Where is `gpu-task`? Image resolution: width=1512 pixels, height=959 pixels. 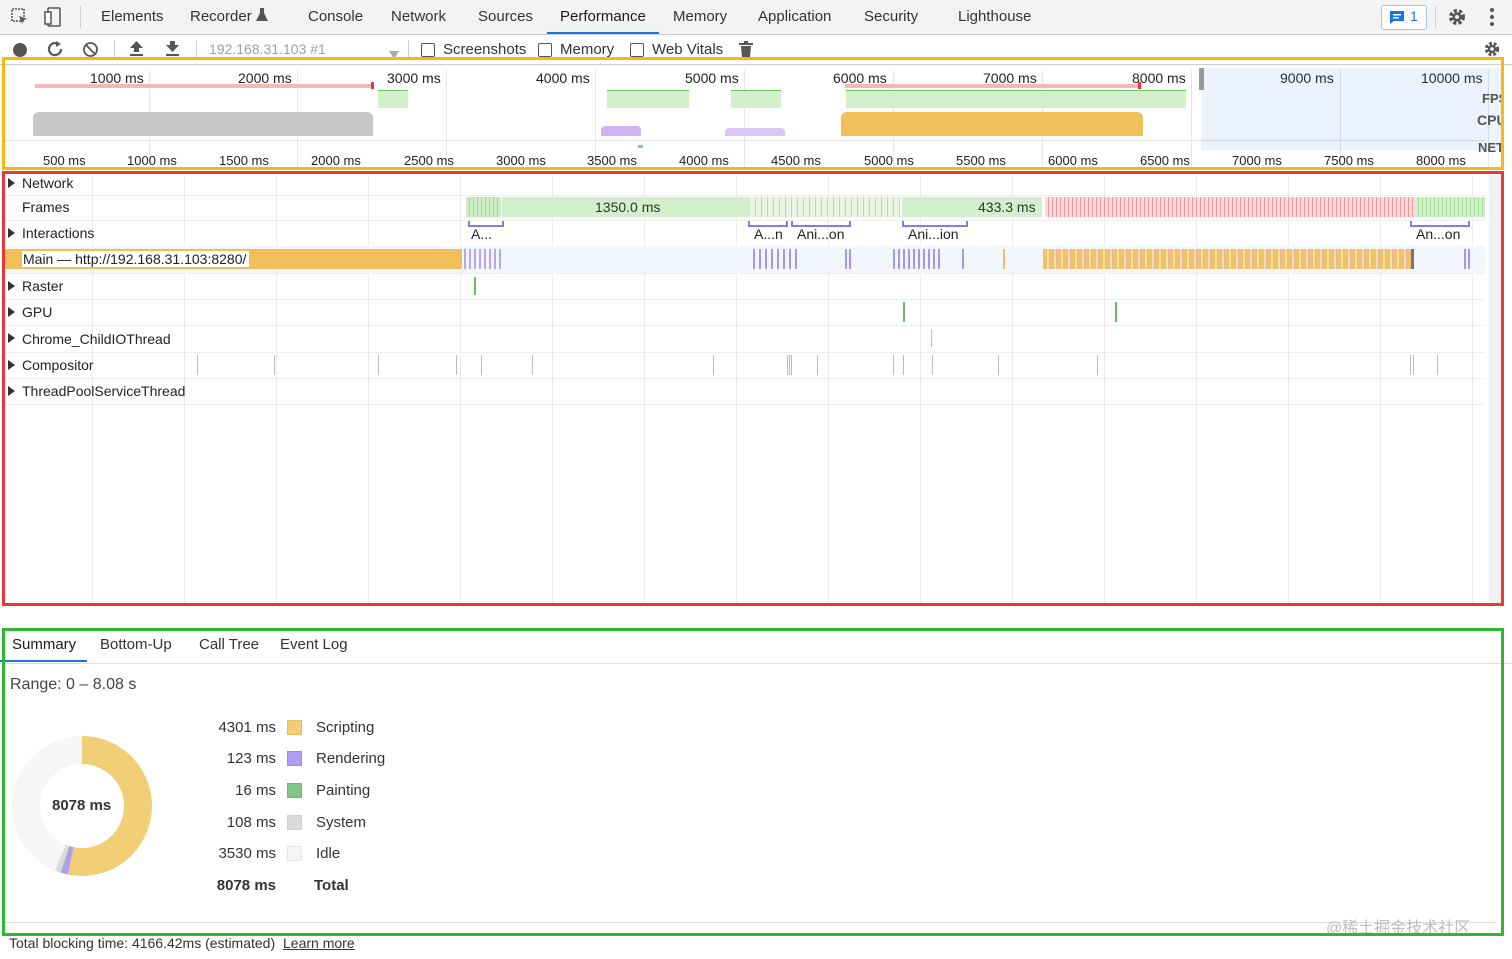
gpu-task is located at coordinates (1116, 312).